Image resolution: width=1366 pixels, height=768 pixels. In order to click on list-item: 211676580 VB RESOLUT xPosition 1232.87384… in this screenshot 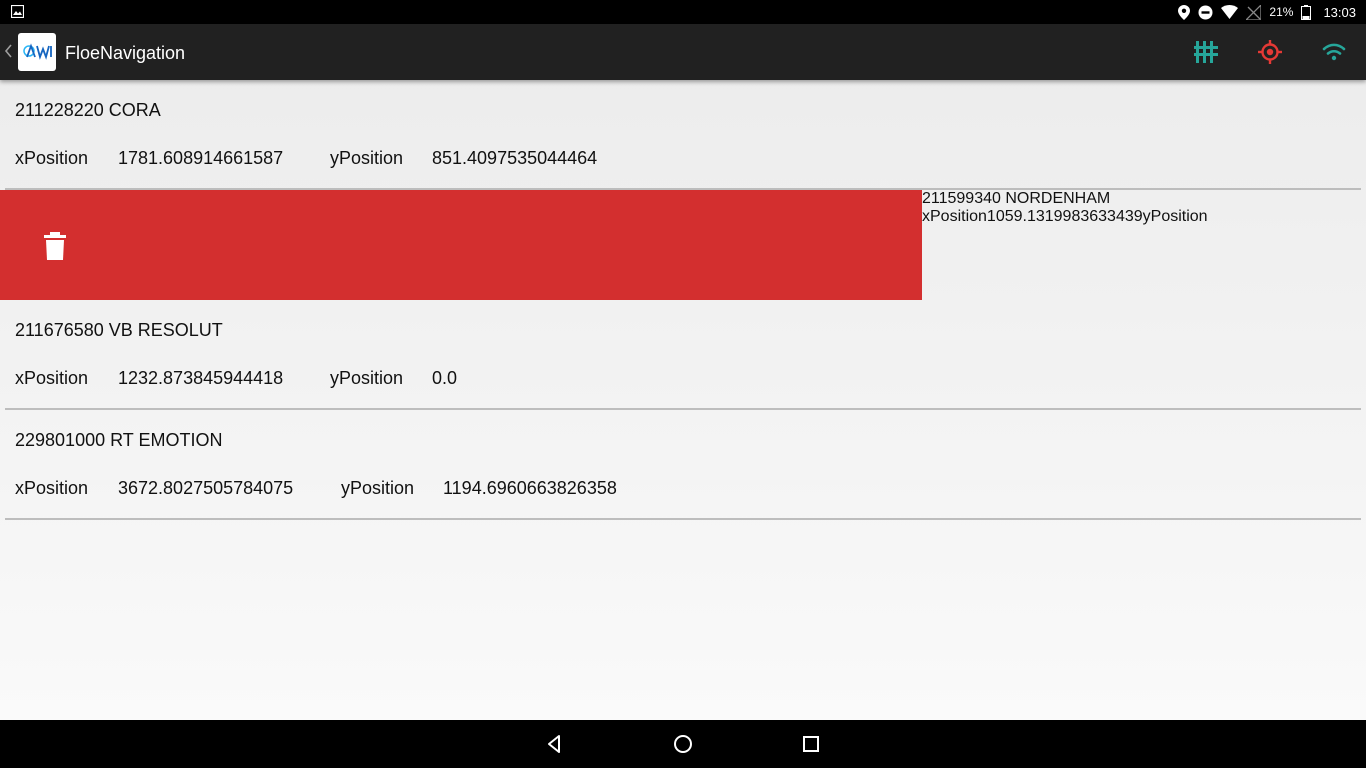, I will do `click(683, 355)`.